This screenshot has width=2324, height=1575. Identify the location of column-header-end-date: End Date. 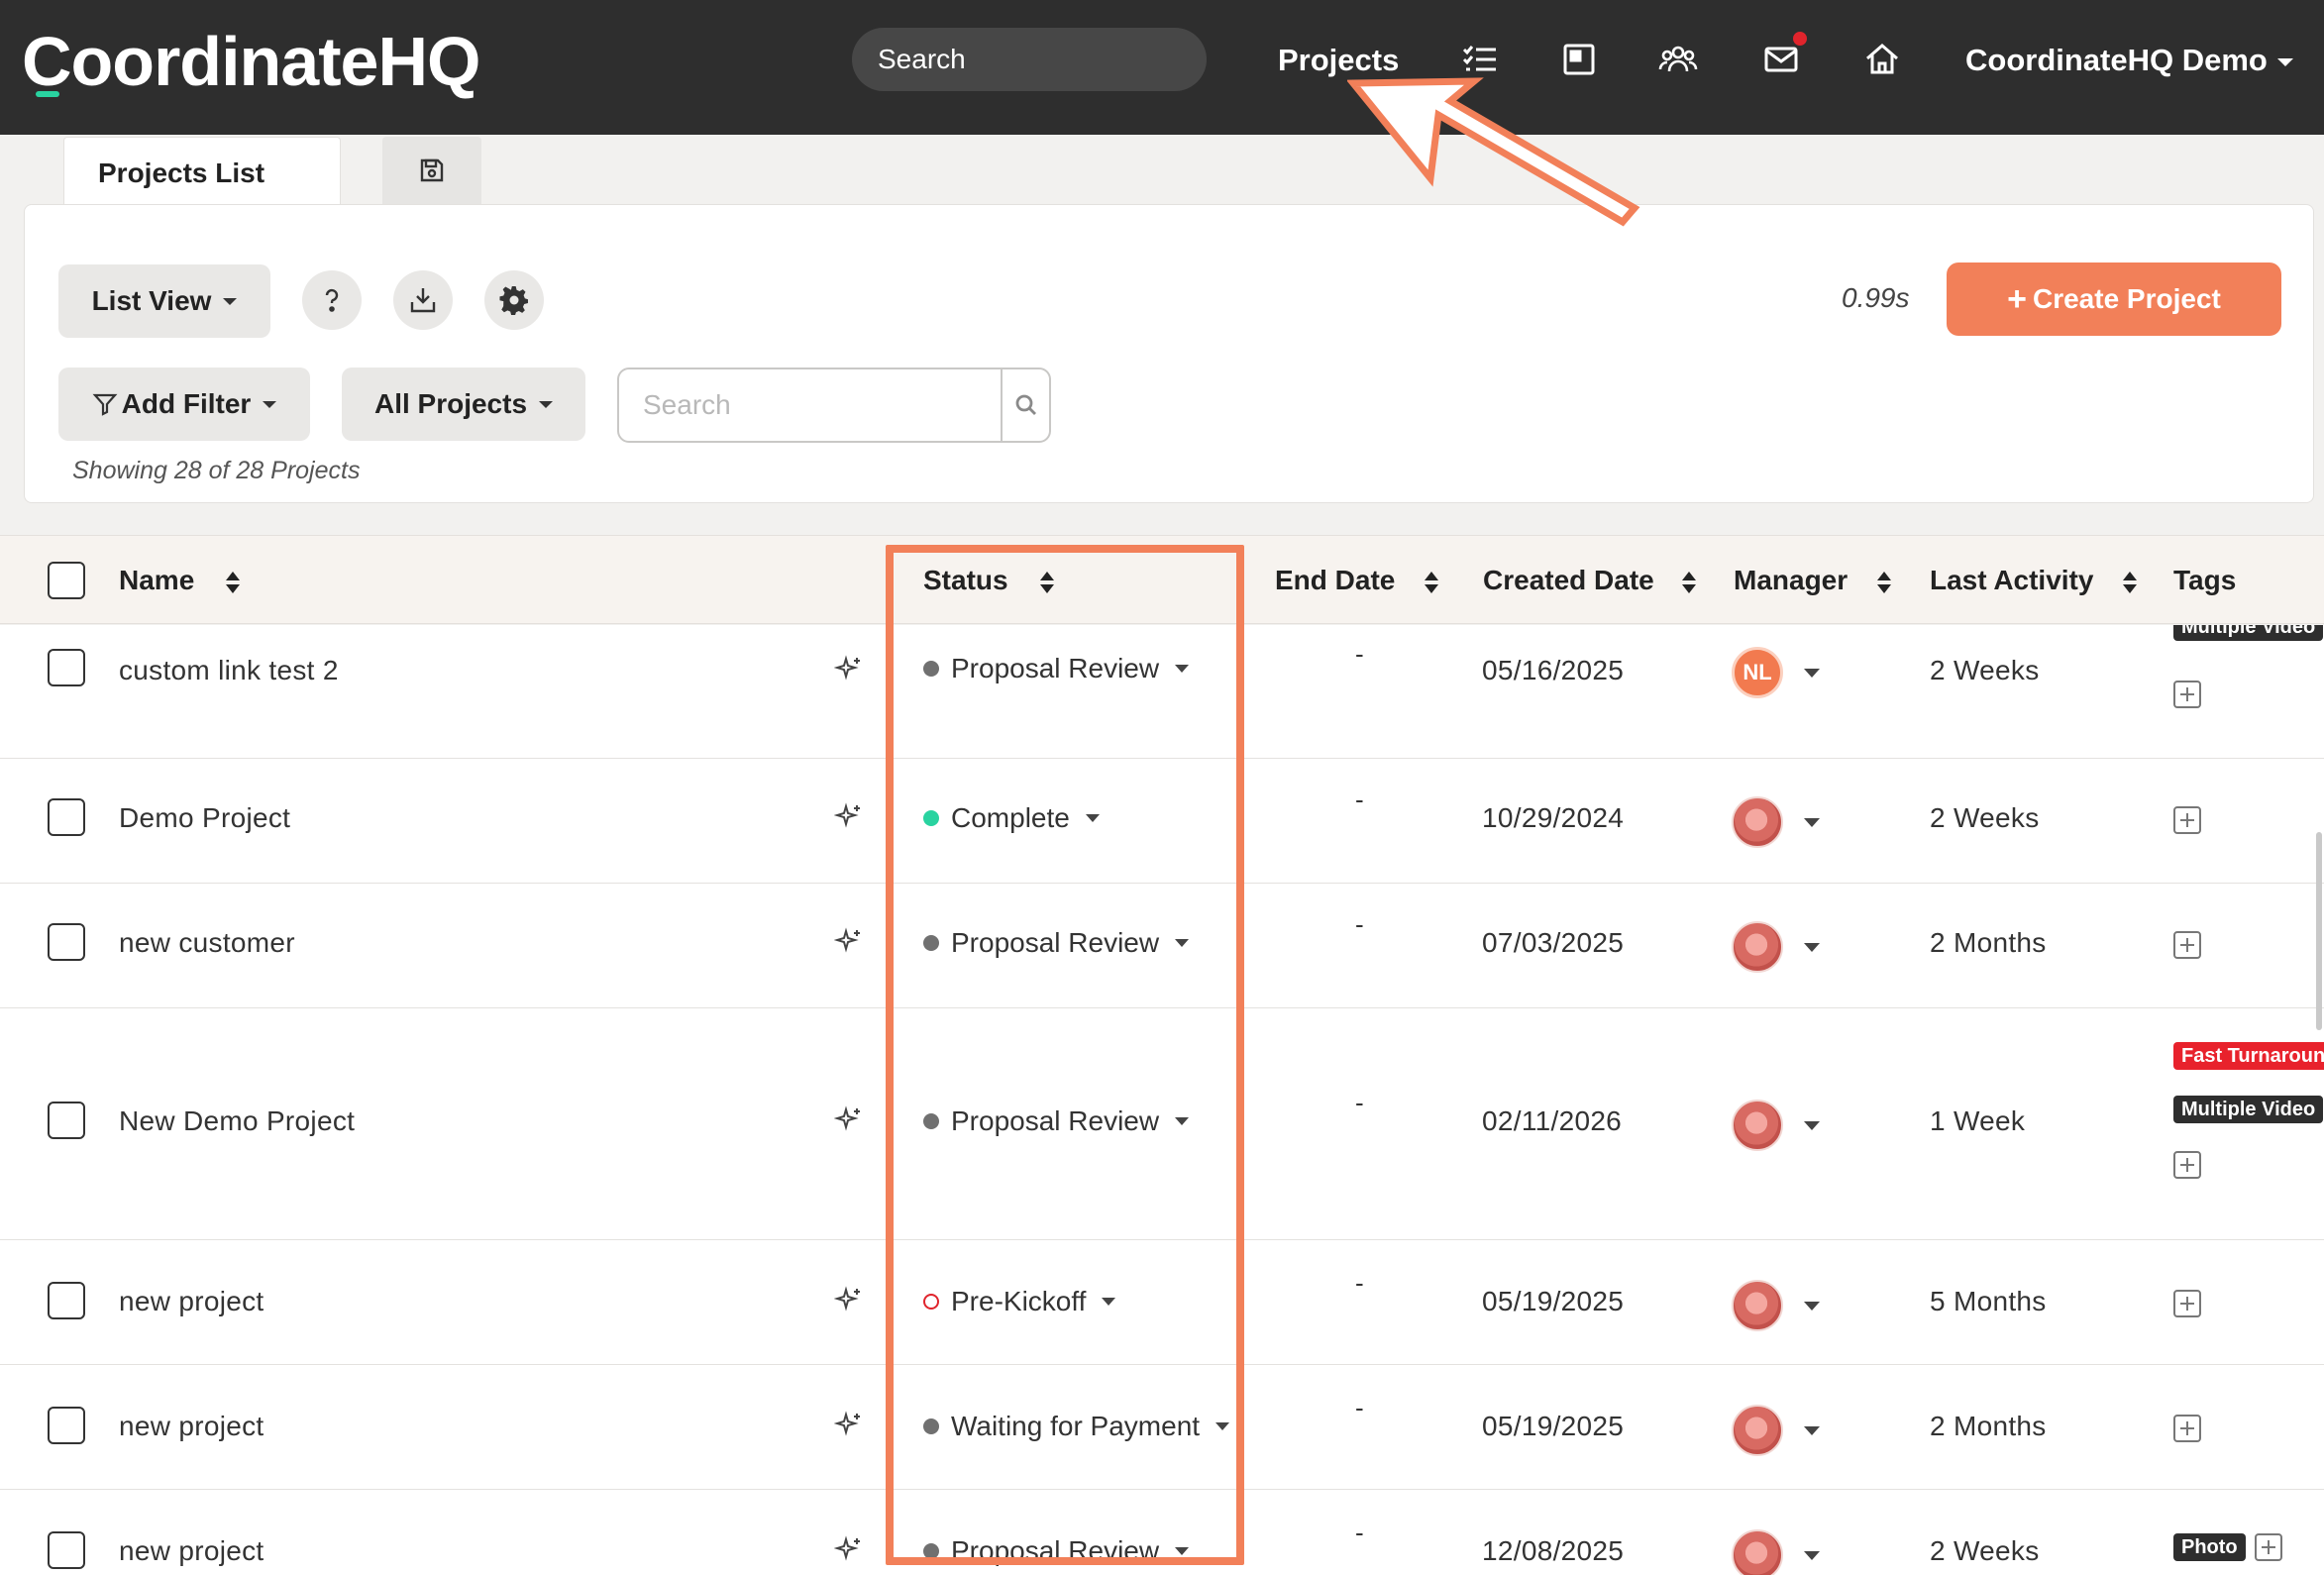
(1357, 580).